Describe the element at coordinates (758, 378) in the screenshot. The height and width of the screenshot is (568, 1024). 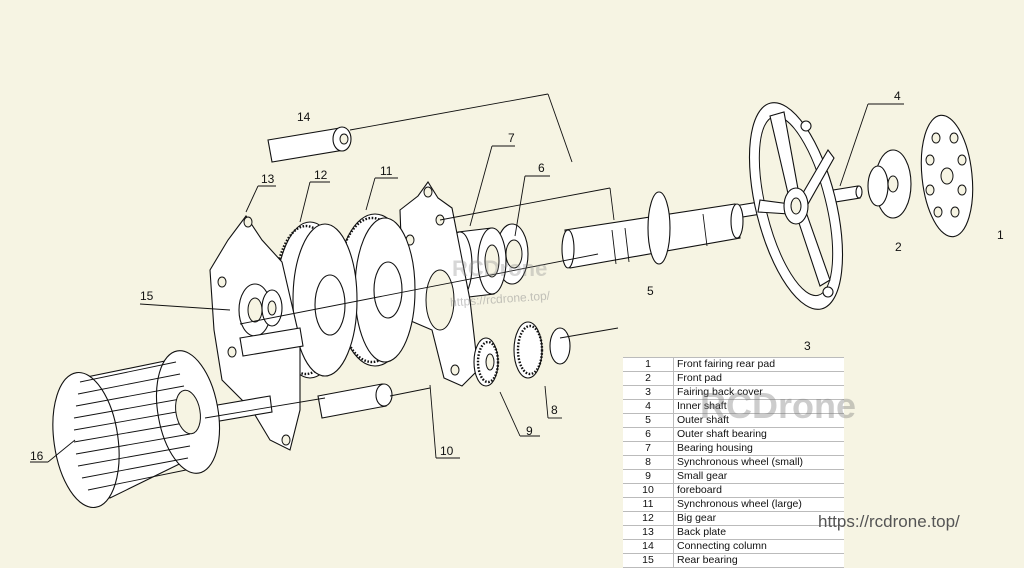
I see `legend-part-name: Front pad` at that location.